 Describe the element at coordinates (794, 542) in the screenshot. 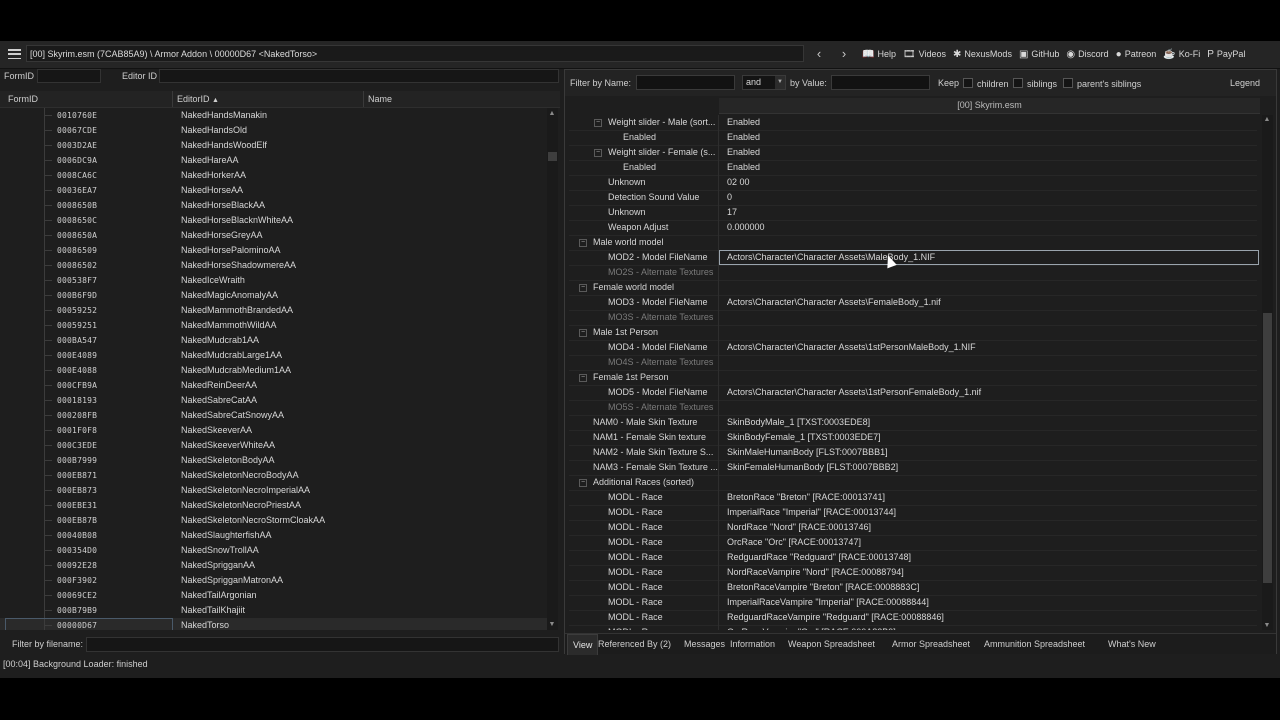

I see `field-value: OrcRace "Orc" [RACE:00013747]` at that location.